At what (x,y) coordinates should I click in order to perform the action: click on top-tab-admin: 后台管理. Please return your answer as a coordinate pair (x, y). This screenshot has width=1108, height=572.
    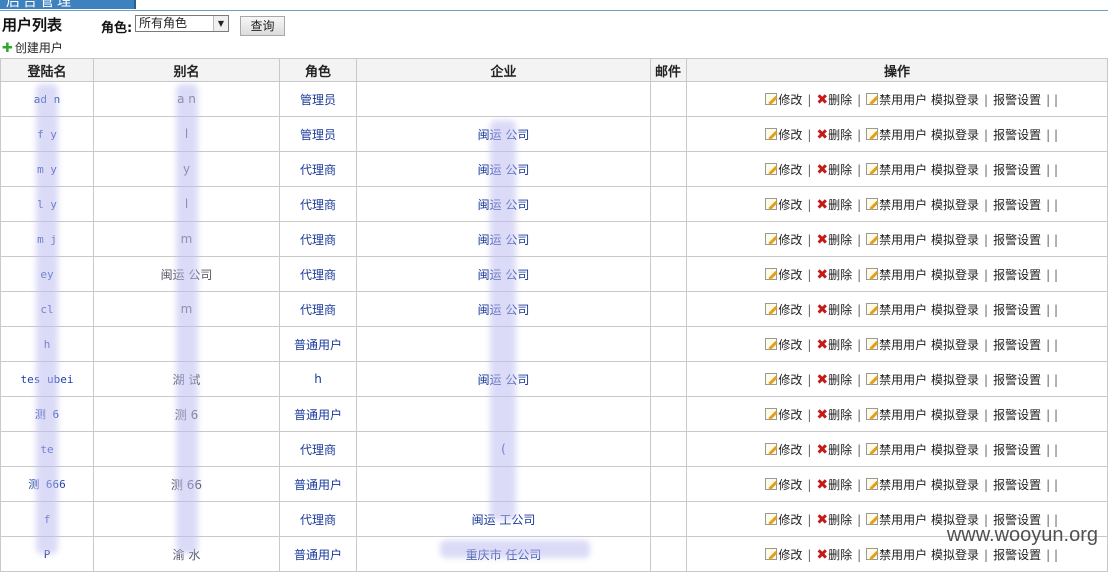
    Looking at the image, I should click on (68, 4).